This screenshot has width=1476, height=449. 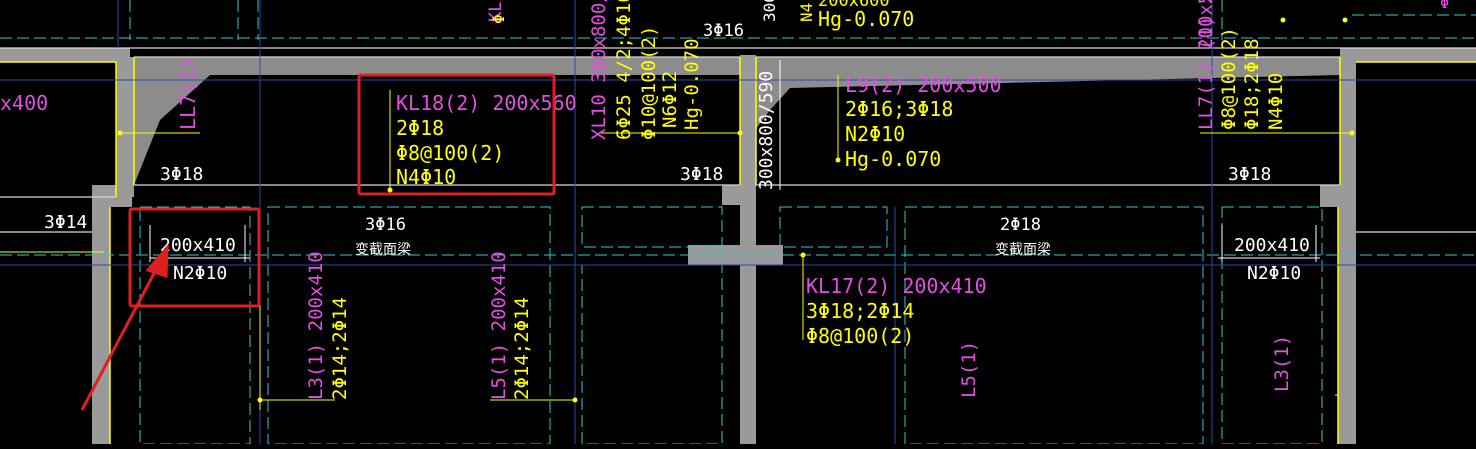 I want to click on label-l3-left-bars: 2Φ14;2Φ14, so click(x=340, y=348).